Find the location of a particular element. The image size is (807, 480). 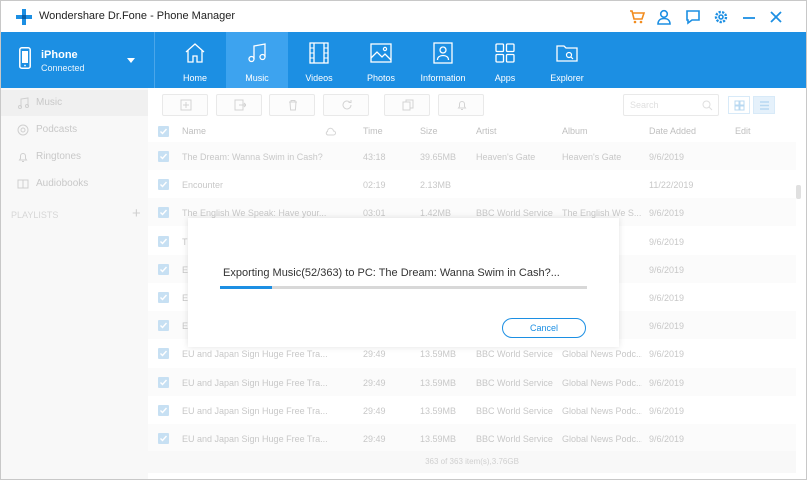

chevron-down-icon is located at coordinates (131, 60).